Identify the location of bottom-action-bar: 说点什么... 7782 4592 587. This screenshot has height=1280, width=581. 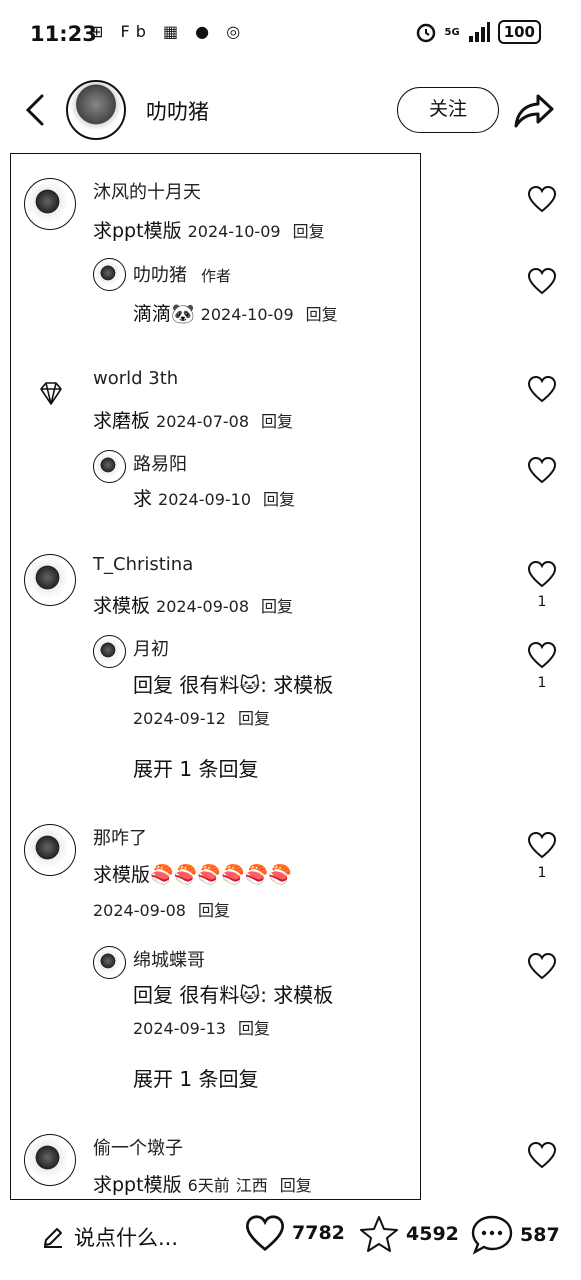
(290, 1240).